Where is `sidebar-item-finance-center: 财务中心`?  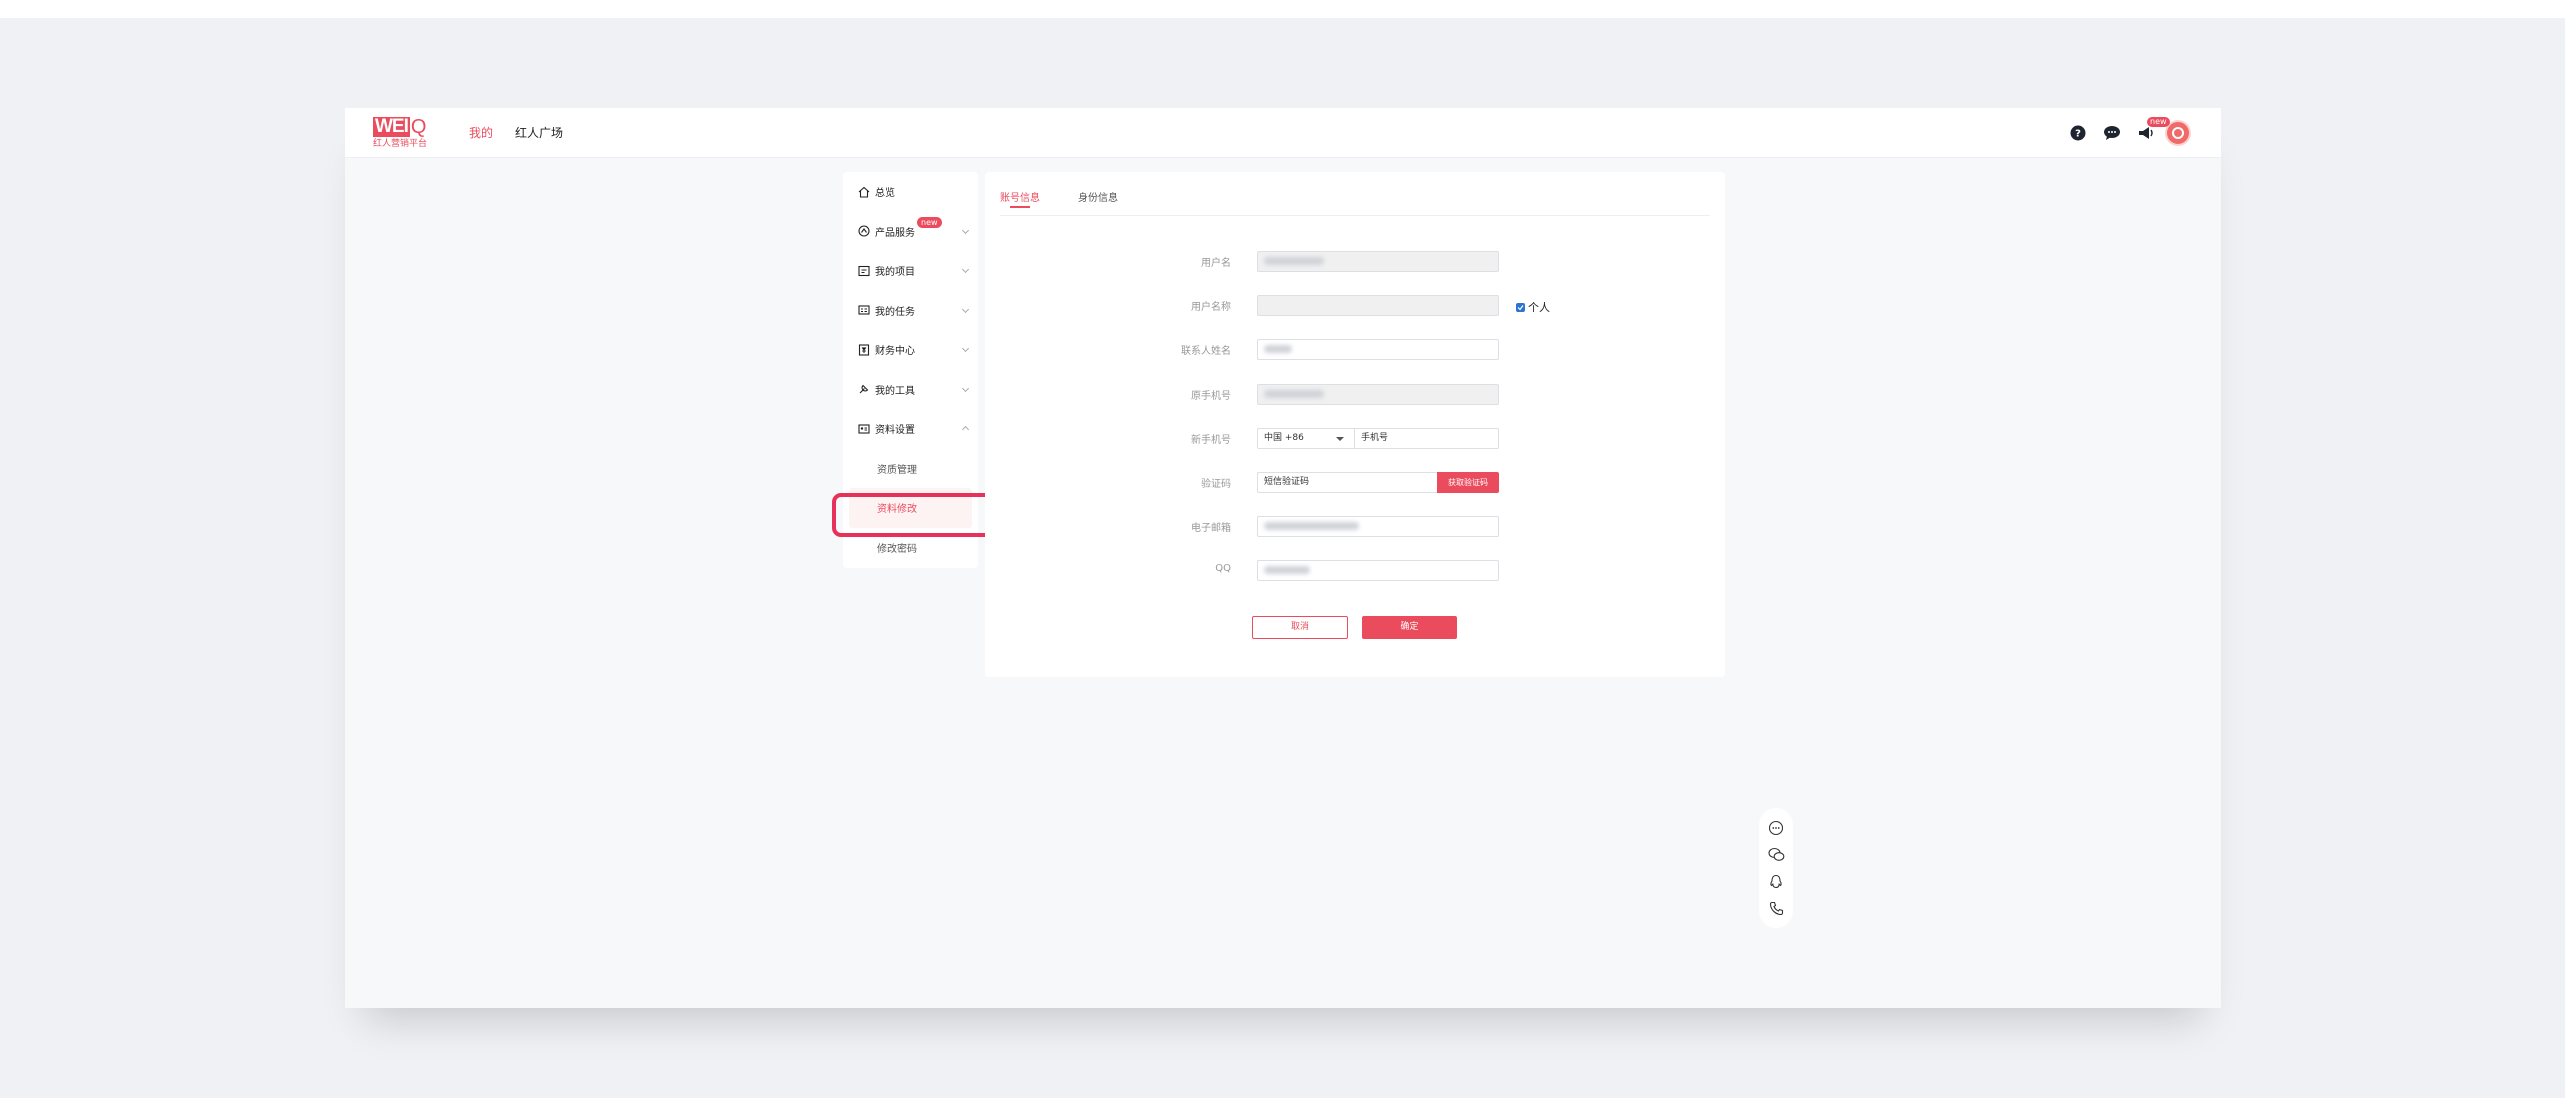 sidebar-item-finance-center: 财务中心 is located at coordinates (910, 350).